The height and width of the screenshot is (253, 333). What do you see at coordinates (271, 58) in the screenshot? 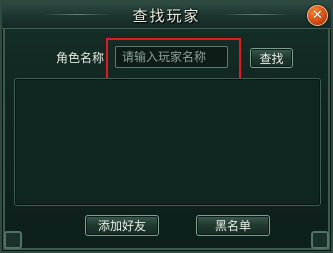
I see `find-button: 查找` at bounding box center [271, 58].